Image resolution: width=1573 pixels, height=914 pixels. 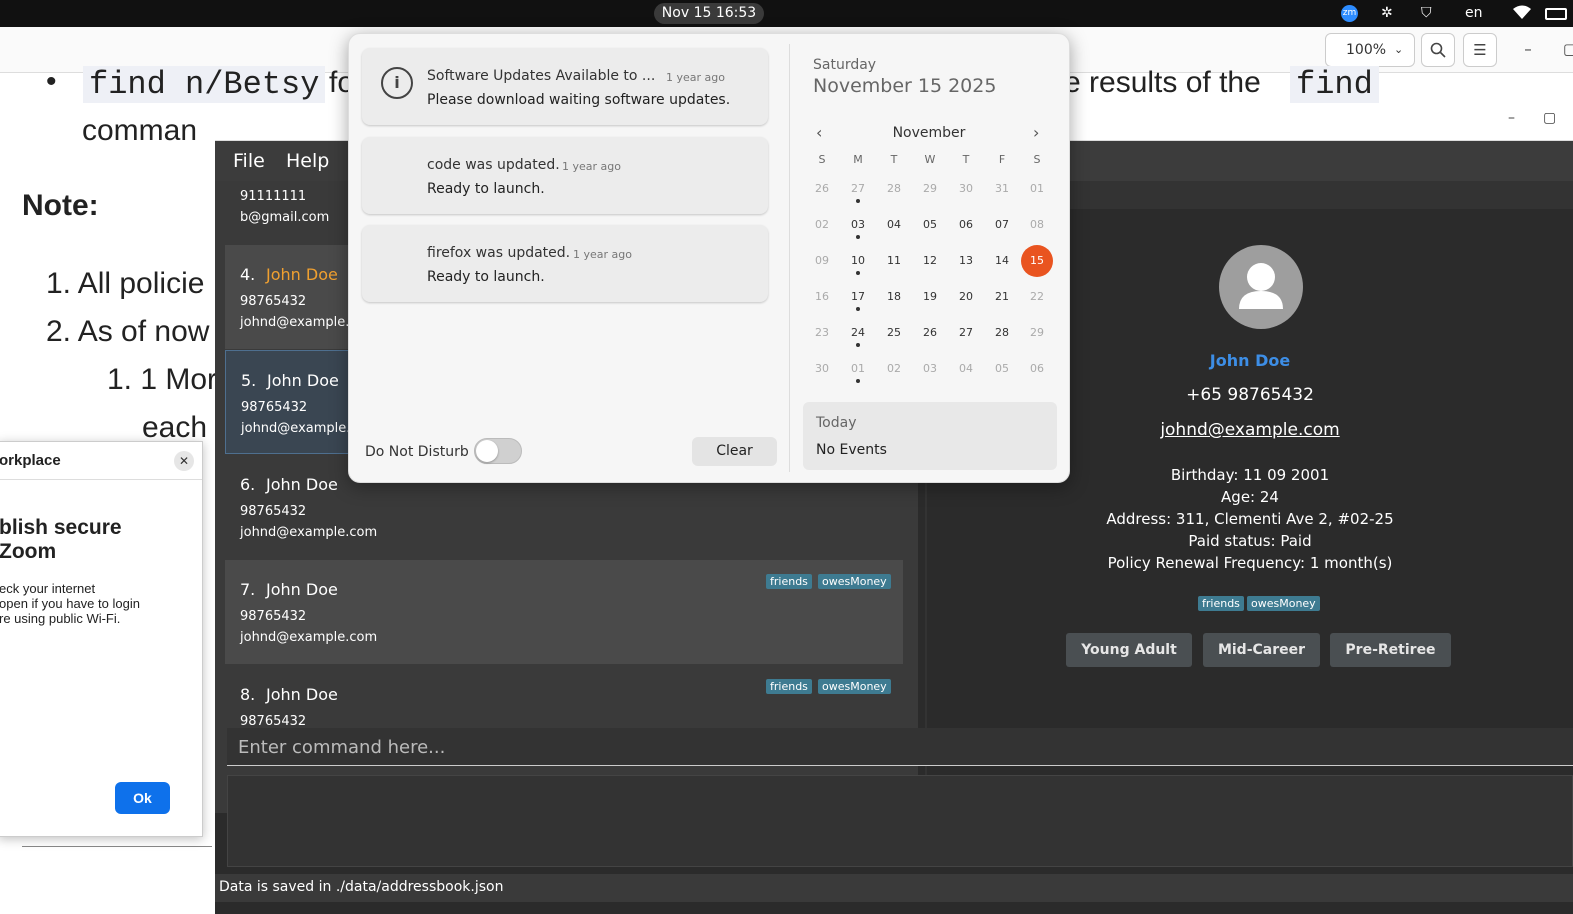 What do you see at coordinates (858, 332) in the screenshot?
I see `calendar-day: 24` at bounding box center [858, 332].